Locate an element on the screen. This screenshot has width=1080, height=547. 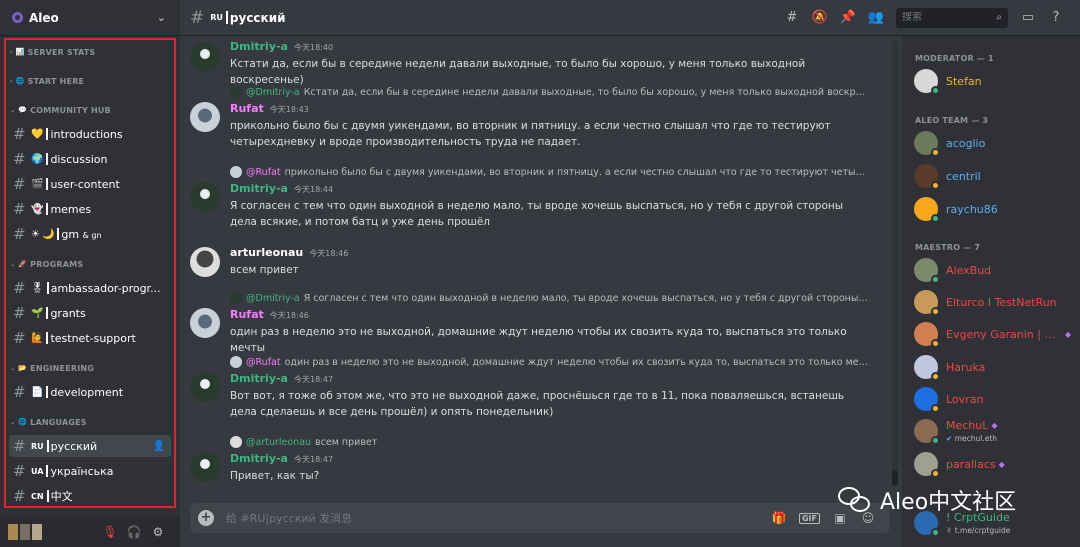
member-item: Elturco I TestNetRun is located at coordinates (994, 302).